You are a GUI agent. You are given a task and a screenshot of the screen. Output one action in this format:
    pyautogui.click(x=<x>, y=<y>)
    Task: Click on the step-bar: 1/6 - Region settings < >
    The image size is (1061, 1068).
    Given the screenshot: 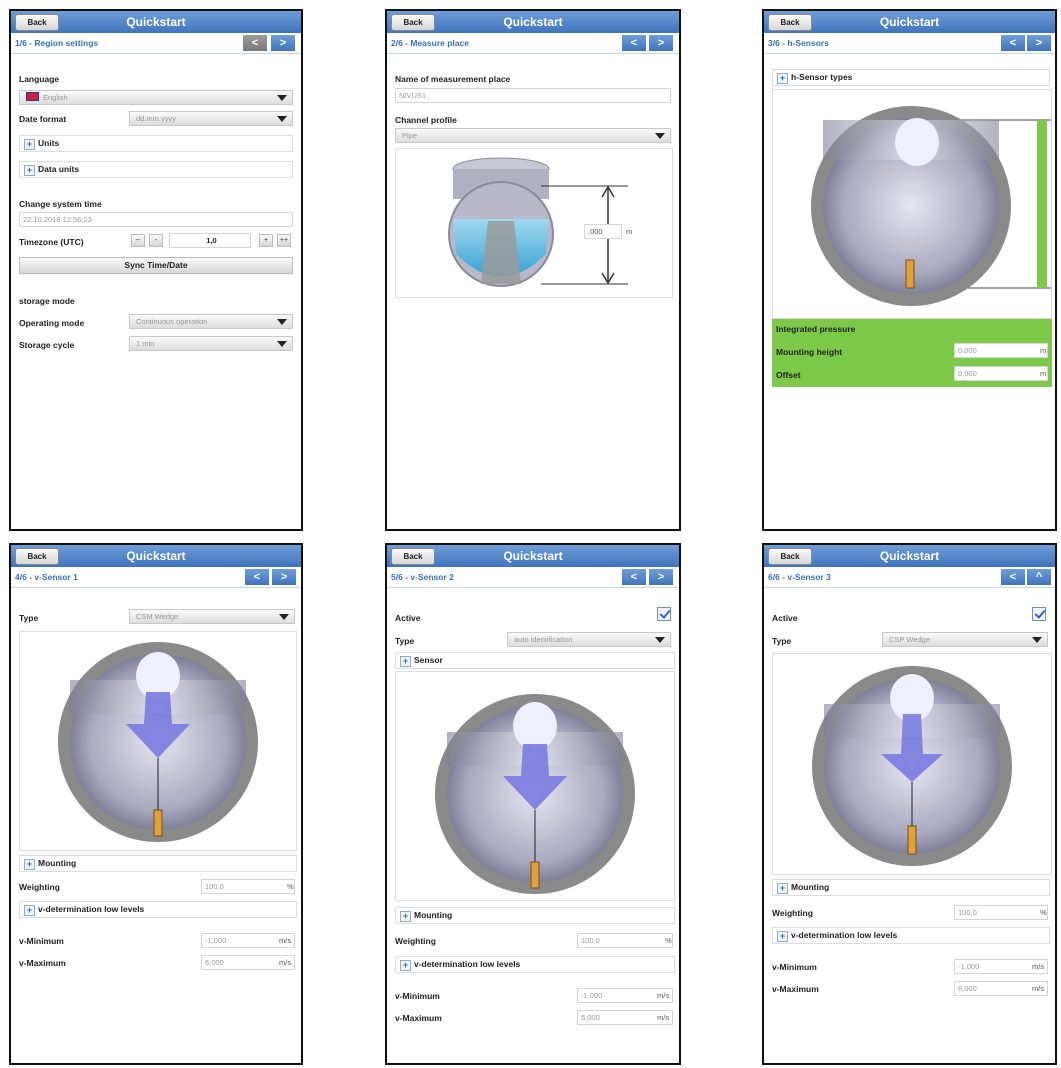 What is the action you would take?
    pyautogui.click(x=156, y=43)
    